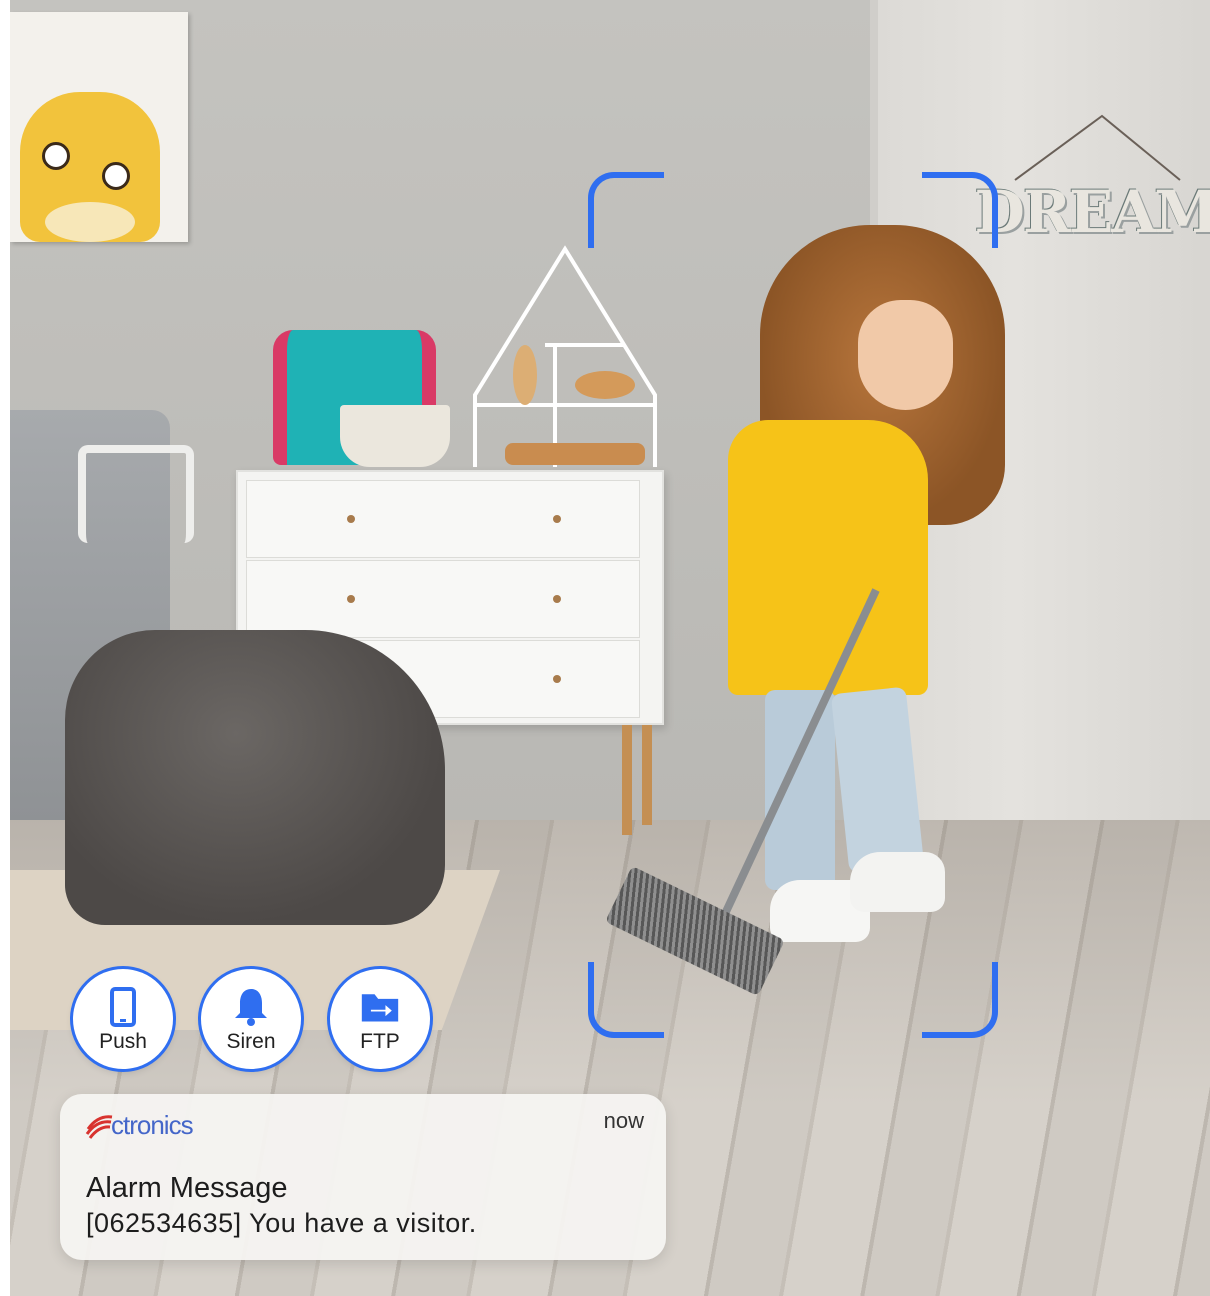 The height and width of the screenshot is (1296, 1210). What do you see at coordinates (960, 1000) in the screenshot?
I see `detection-frame-corner-bottom-right` at bounding box center [960, 1000].